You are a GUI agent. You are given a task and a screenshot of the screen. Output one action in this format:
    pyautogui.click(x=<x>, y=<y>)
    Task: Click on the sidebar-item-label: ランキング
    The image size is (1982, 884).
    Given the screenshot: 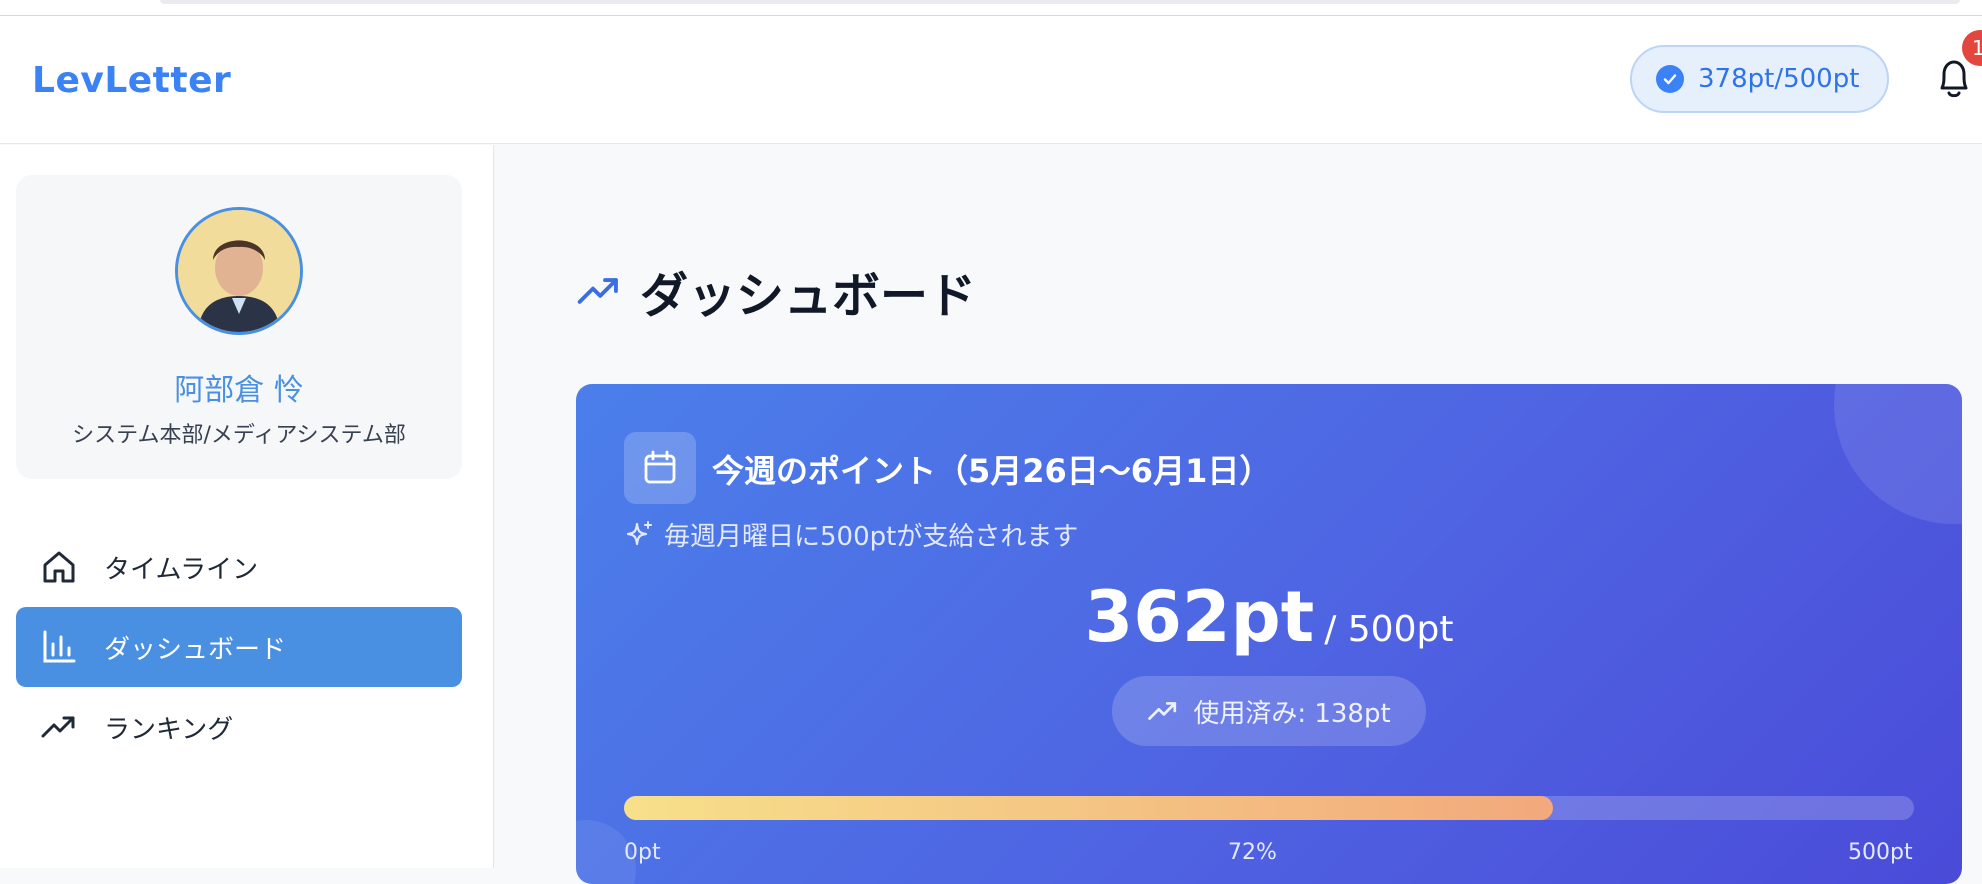 What is the action you would take?
    pyautogui.click(x=169, y=729)
    